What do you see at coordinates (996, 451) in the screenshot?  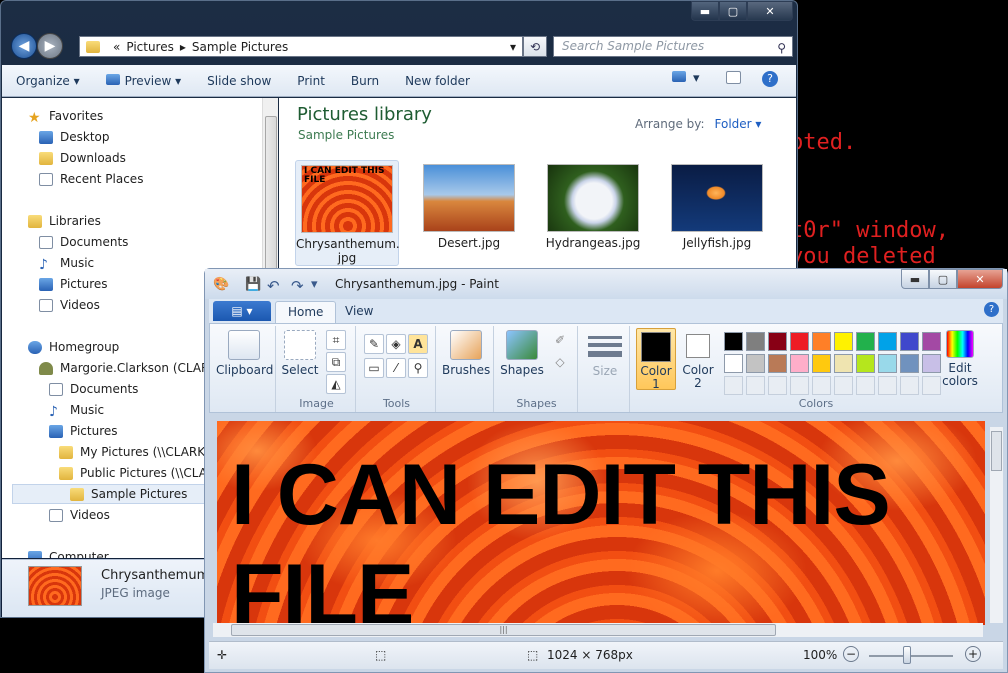 I see `vertical-scroll-thumb` at bounding box center [996, 451].